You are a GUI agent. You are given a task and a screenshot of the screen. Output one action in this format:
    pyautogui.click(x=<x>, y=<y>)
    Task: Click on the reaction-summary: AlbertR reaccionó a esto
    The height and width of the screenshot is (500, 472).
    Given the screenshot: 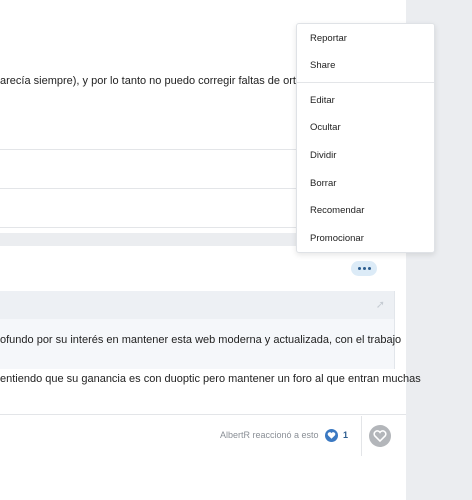 What is the action you would take?
    pyautogui.click(x=269, y=435)
    